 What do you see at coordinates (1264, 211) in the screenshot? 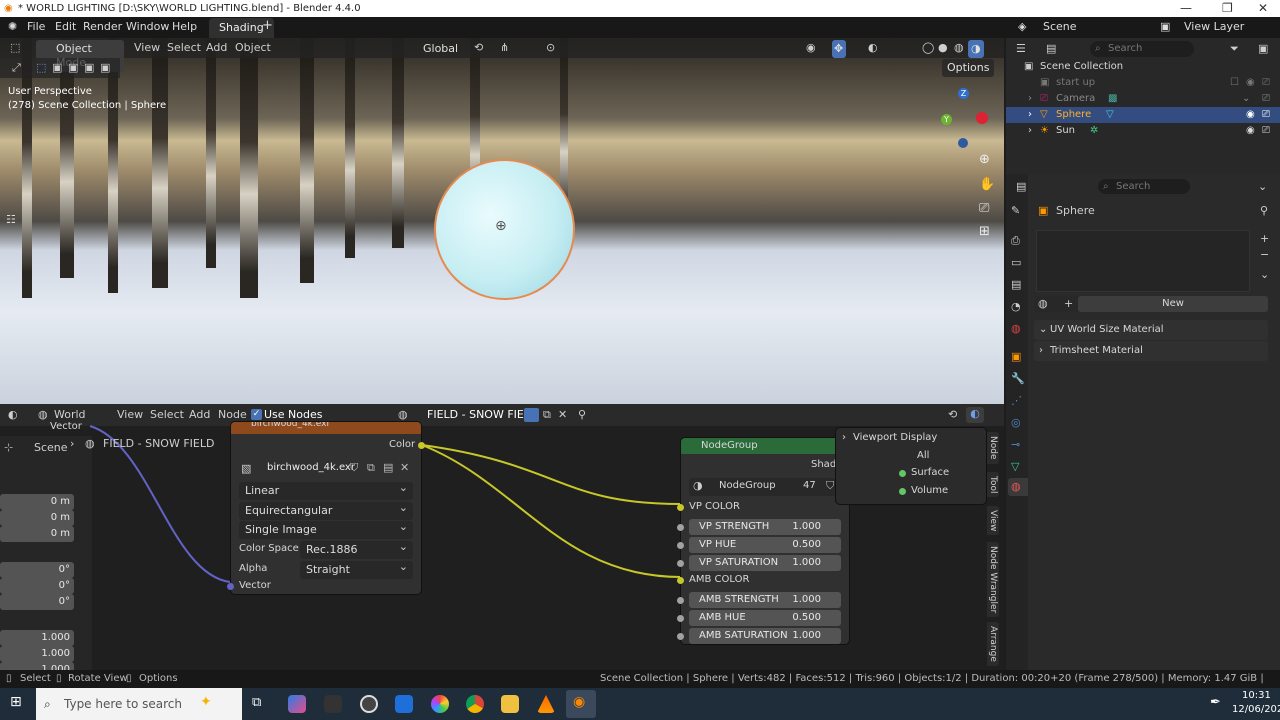
I see `pin-icon: ⚲` at bounding box center [1264, 211].